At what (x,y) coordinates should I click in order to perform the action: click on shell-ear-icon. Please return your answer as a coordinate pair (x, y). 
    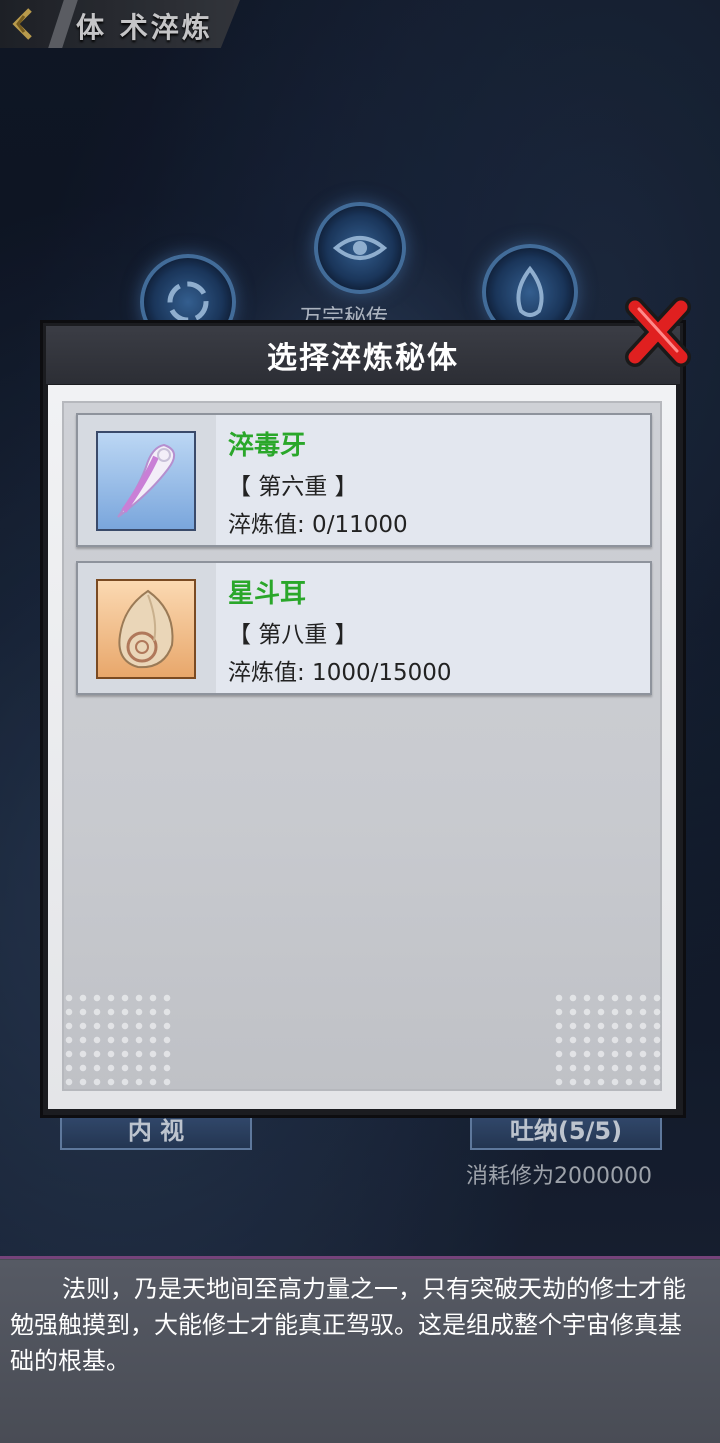
    Looking at the image, I should click on (146, 629).